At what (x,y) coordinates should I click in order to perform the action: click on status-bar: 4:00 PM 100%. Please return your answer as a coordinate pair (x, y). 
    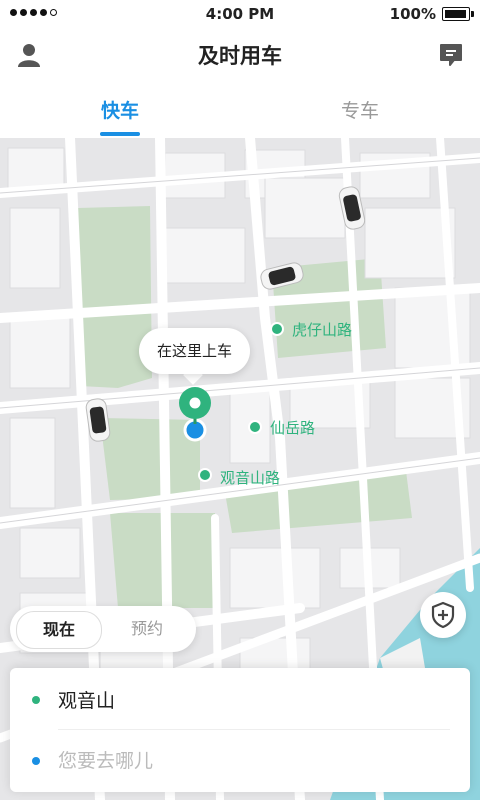
    Looking at the image, I should click on (240, 14).